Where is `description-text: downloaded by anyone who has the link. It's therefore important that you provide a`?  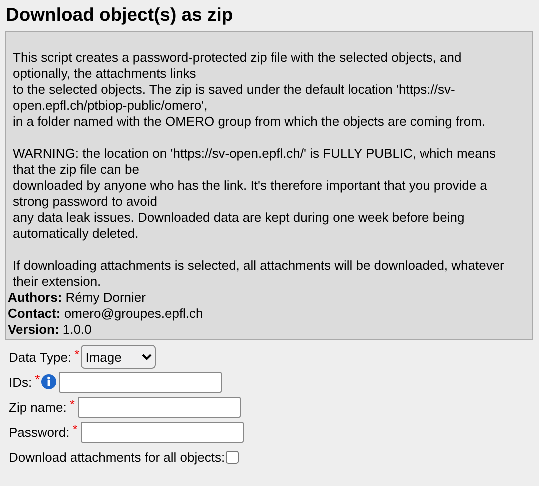 description-text: downloaded by anyone who has the link. It's therefore important that you provide a is located at coordinates (250, 186).